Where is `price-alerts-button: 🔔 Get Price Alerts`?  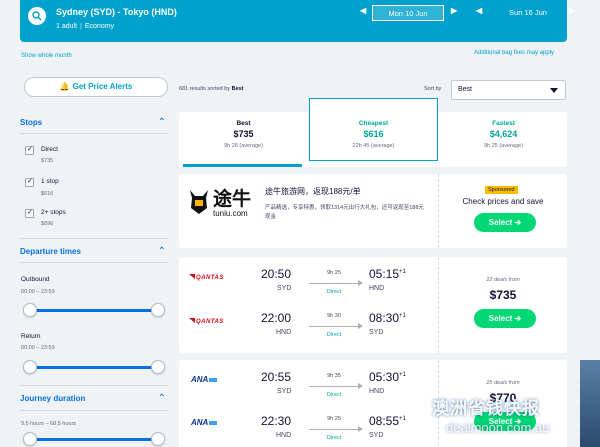 price-alerts-button: 🔔 Get Price Alerts is located at coordinates (96, 87).